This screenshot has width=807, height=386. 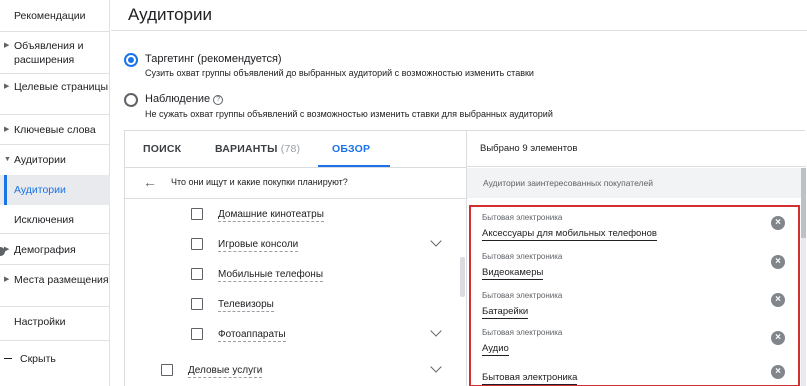 What do you see at coordinates (55, 160) in the screenshot?
I see `sidebar-item-audiences-group: ▼ Аудитории` at bounding box center [55, 160].